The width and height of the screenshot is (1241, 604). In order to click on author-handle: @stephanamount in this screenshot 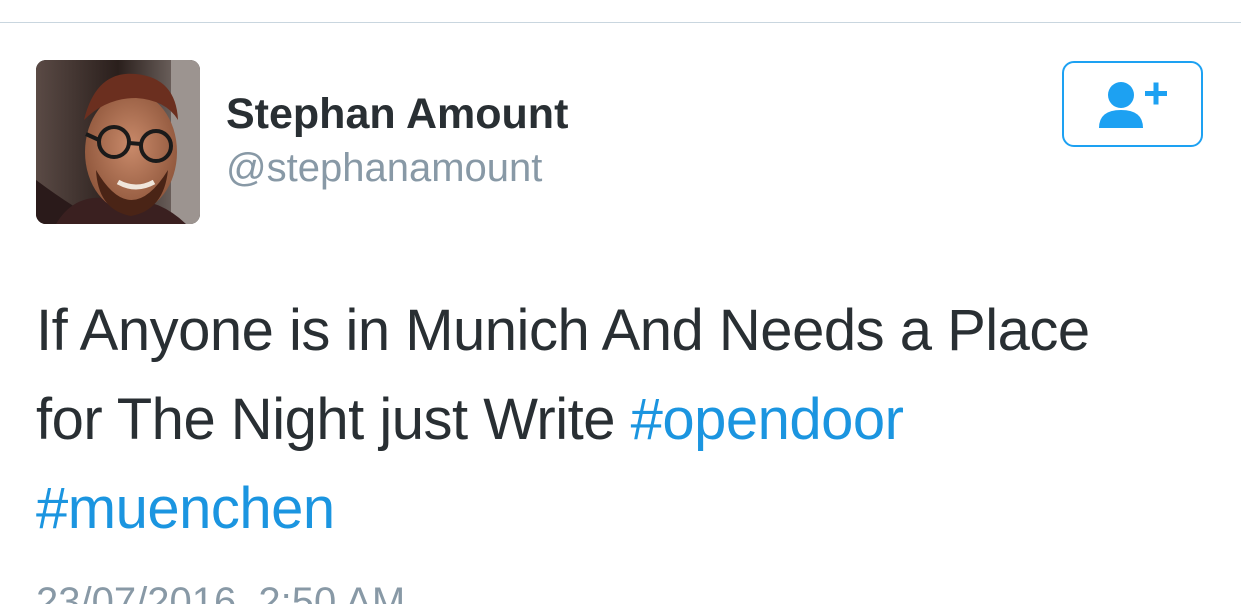, I will do `click(384, 168)`.